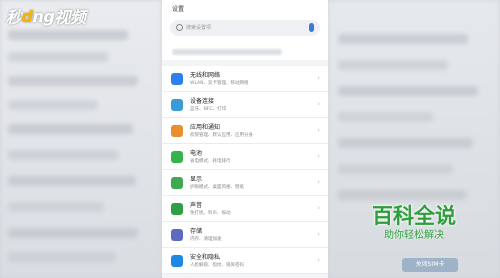 The width and height of the screenshot is (500, 278). I want to click on watermark-logo: 秒 d ng 视频, so click(46, 16).